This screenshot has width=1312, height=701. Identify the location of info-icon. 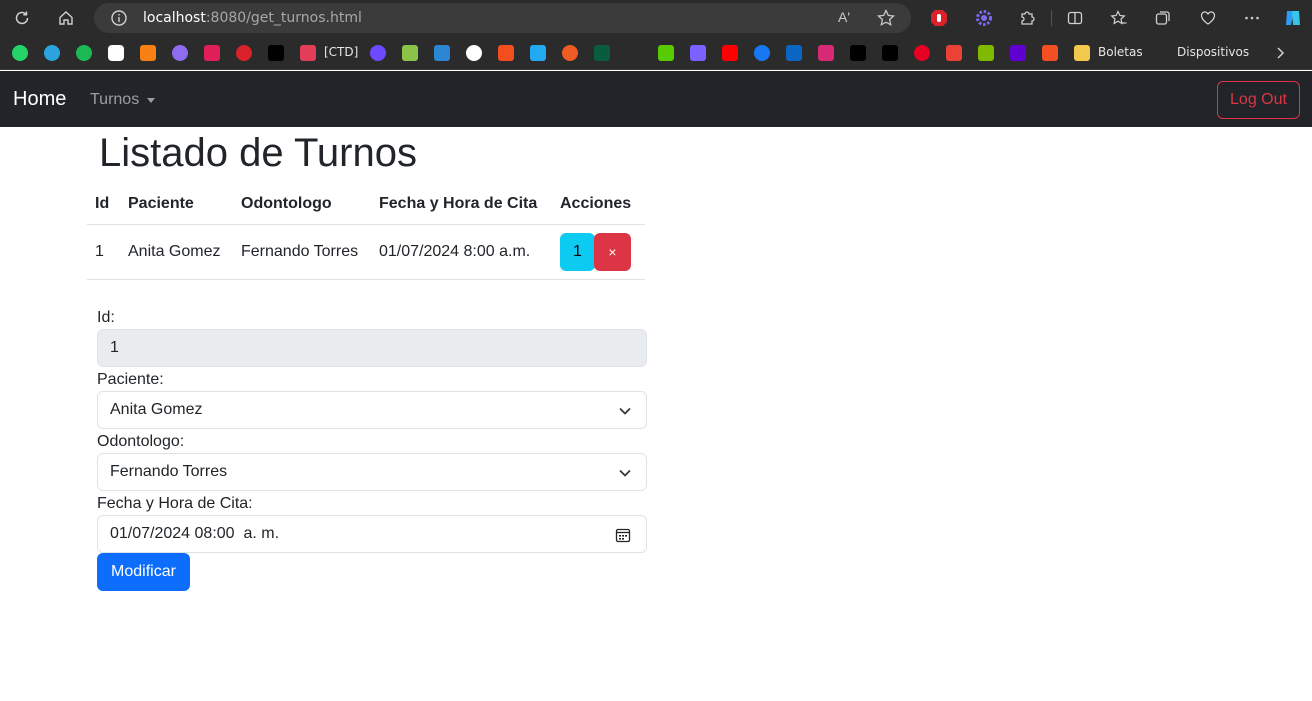
(119, 18).